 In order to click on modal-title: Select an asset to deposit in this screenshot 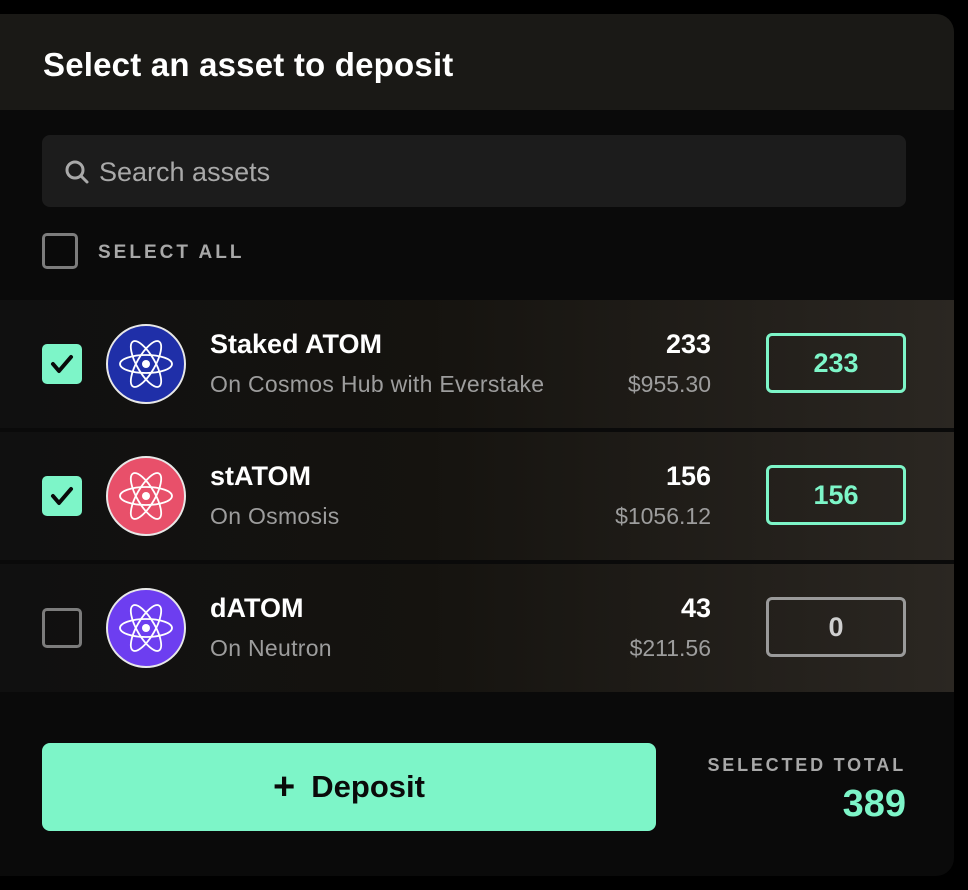, I will do `click(248, 64)`.